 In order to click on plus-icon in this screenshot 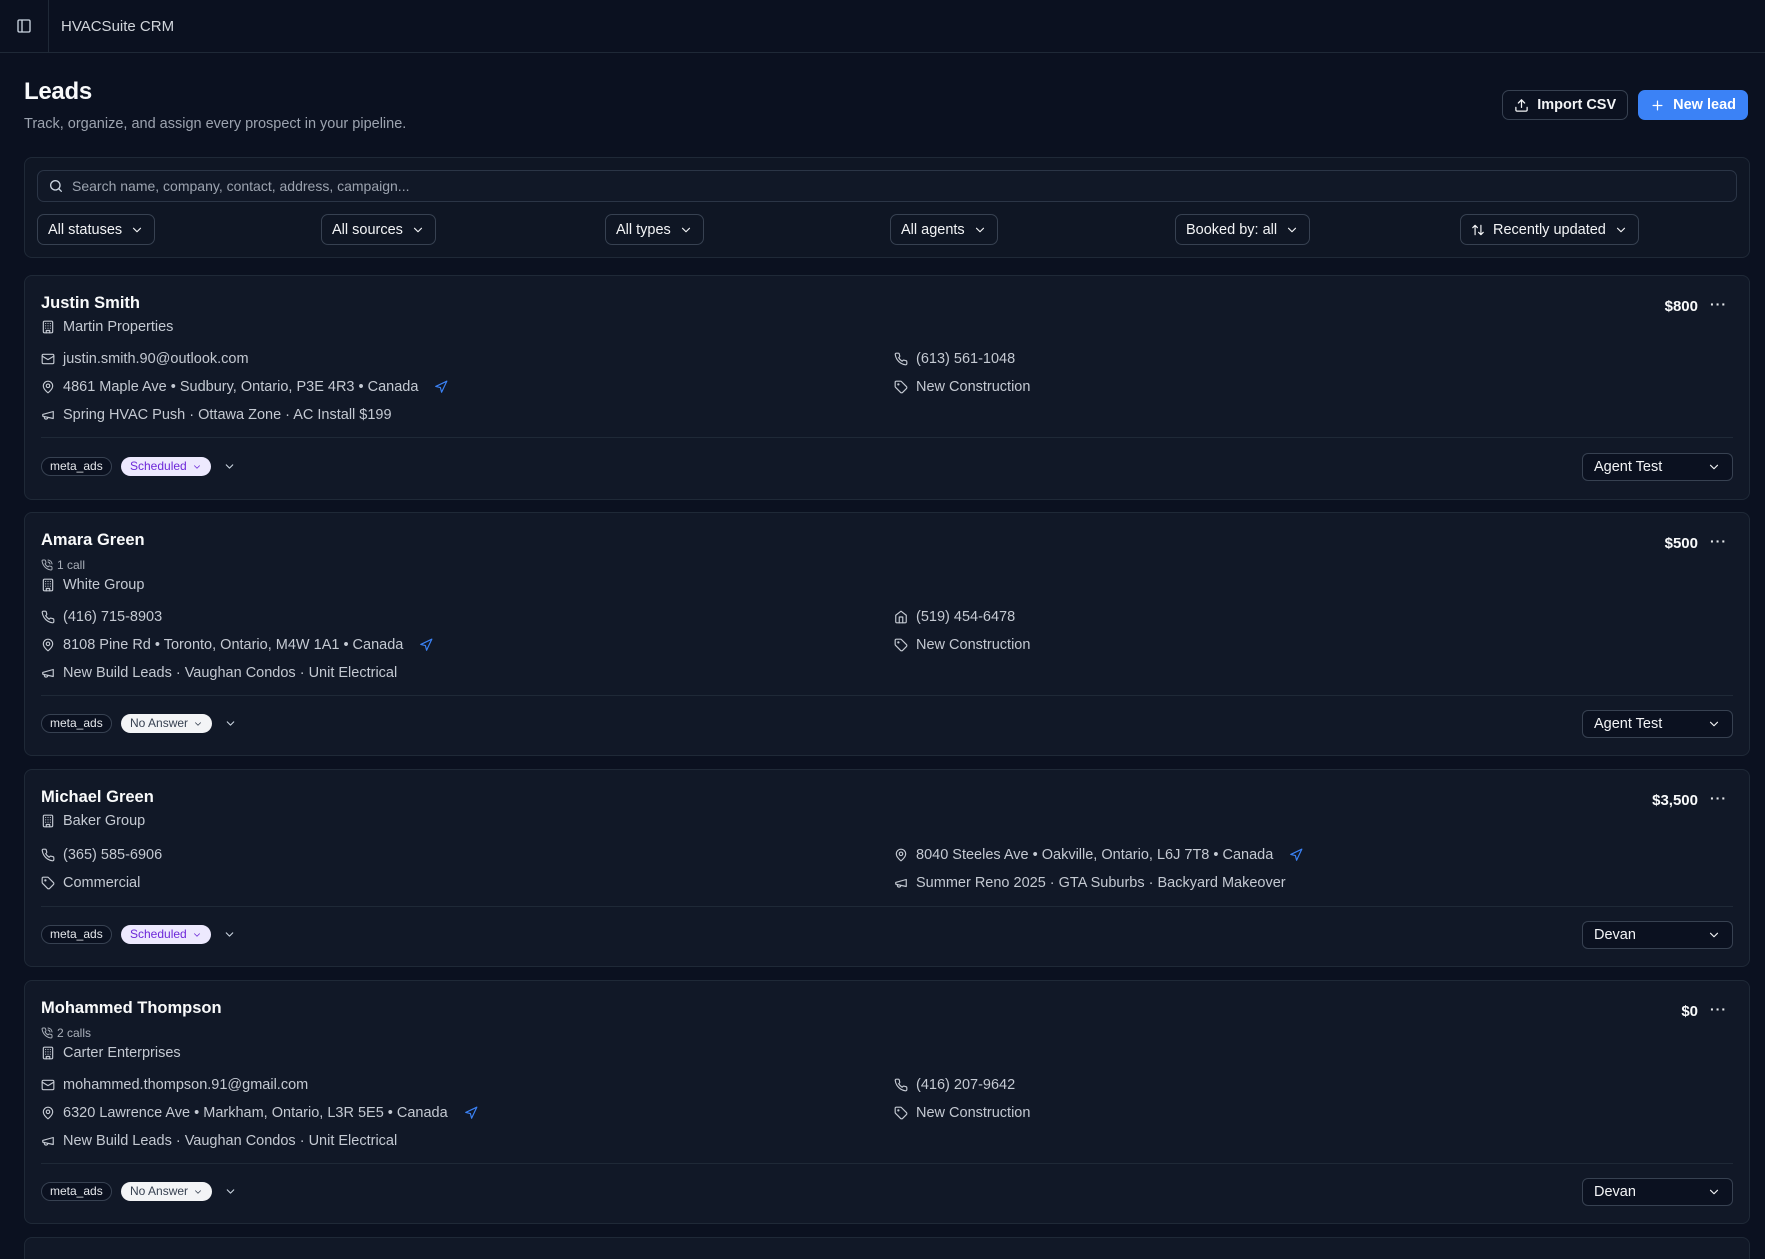, I will do `click(1657, 105)`.